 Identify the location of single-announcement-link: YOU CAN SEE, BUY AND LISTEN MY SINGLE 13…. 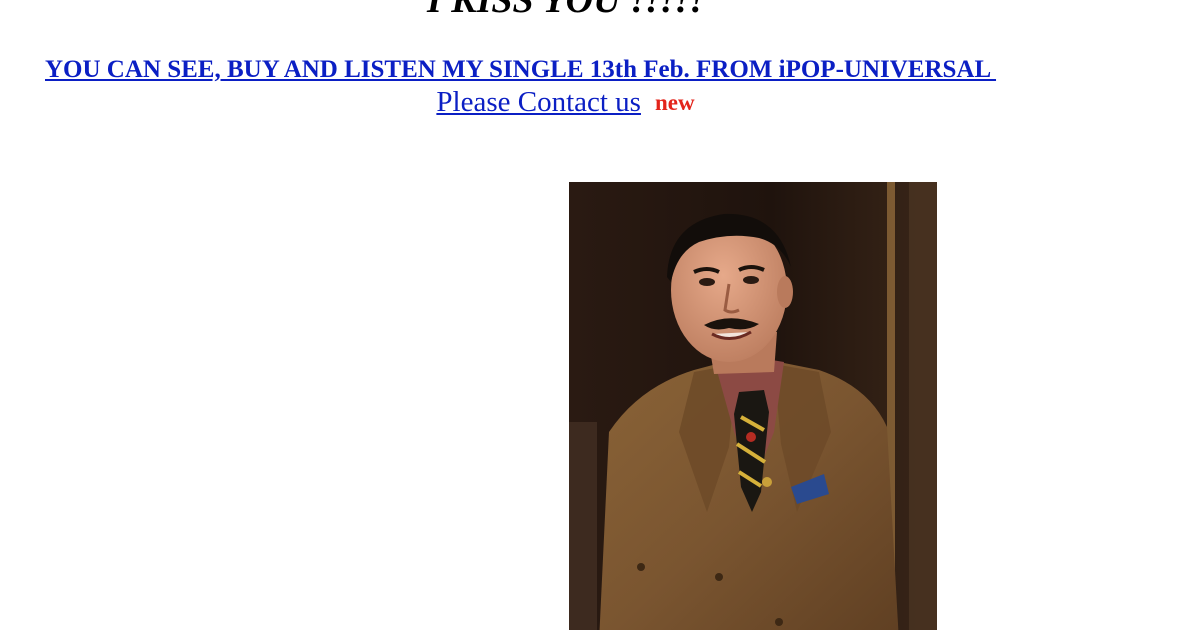
(520, 70).